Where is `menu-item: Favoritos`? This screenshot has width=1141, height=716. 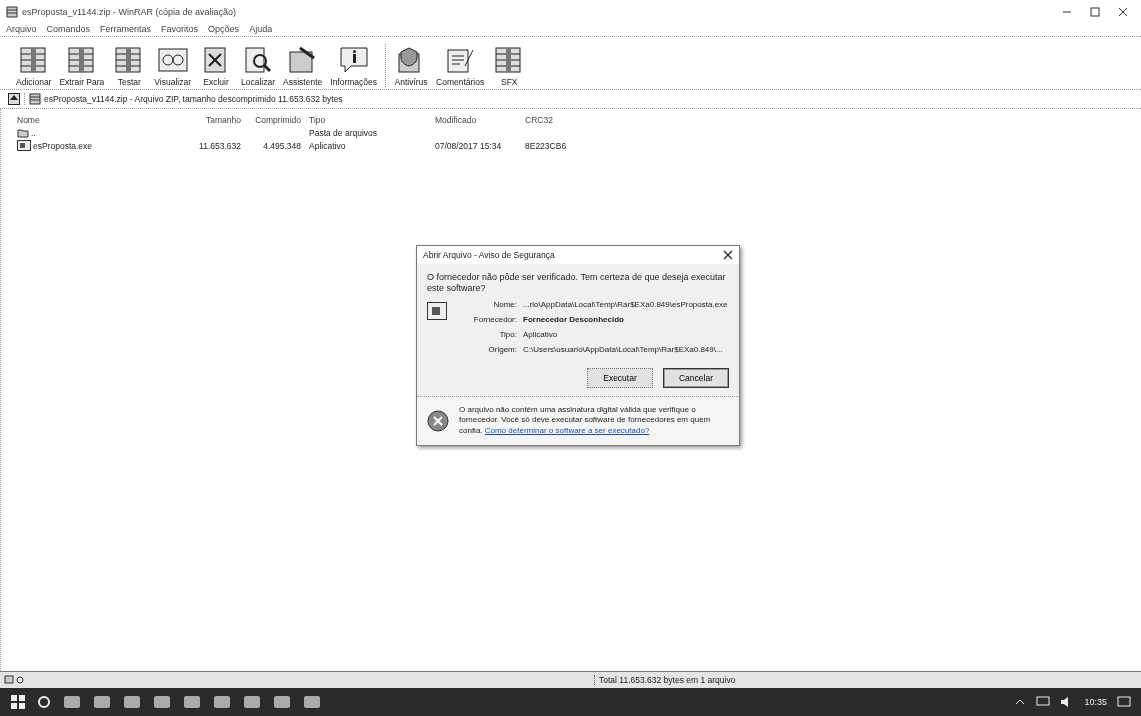
menu-item: Favoritos is located at coordinates (180, 29).